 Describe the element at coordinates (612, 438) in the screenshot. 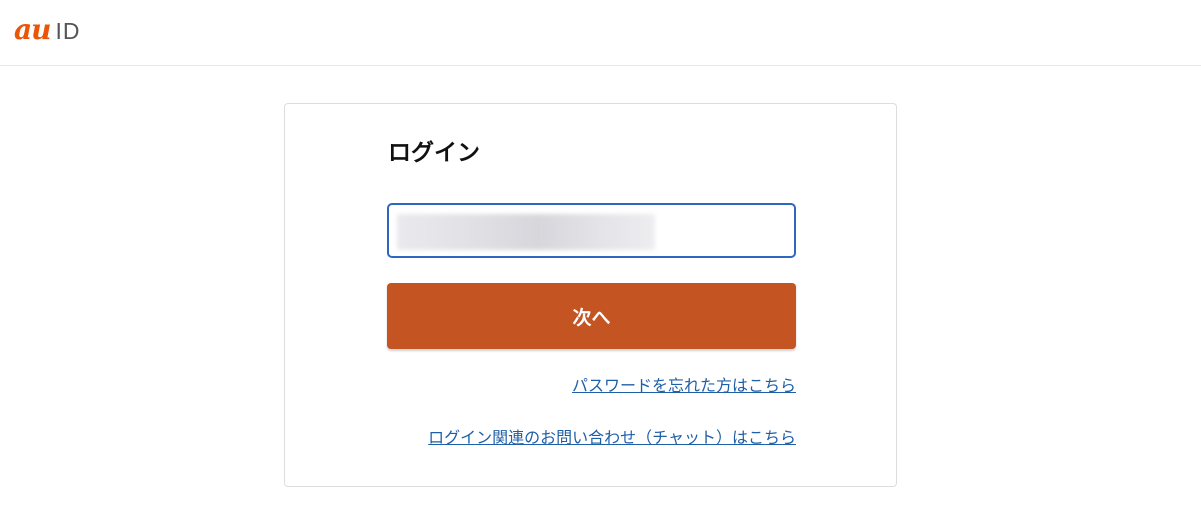

I see `chat-inquiry-link: ログイン関連のお問い合わせ（チャット）はこちら` at that location.